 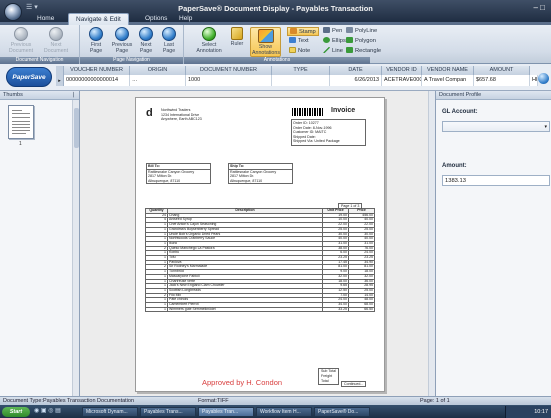 What do you see at coordinates (156, 19) in the screenshot?
I see `tab-options: Options` at bounding box center [156, 19].